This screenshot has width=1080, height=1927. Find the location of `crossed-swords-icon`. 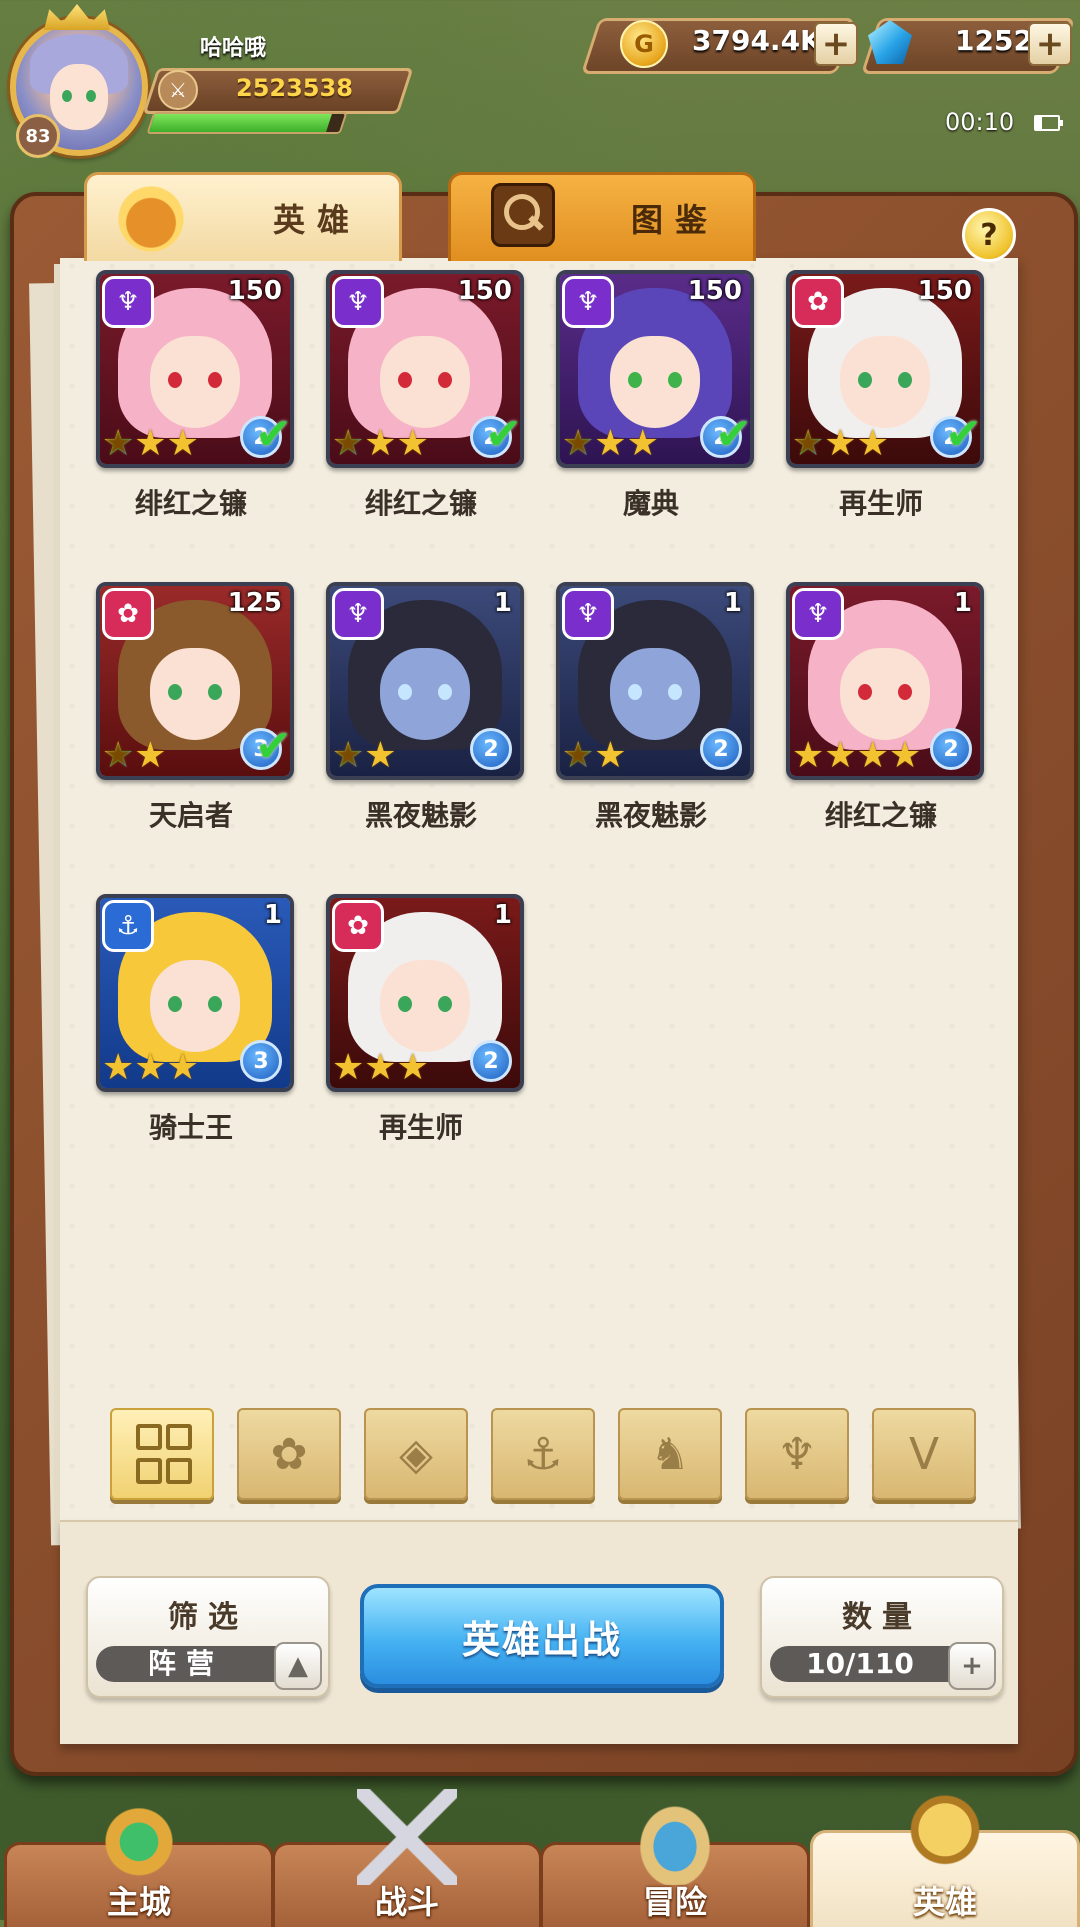

crossed-swords-icon is located at coordinates (407, 1837).